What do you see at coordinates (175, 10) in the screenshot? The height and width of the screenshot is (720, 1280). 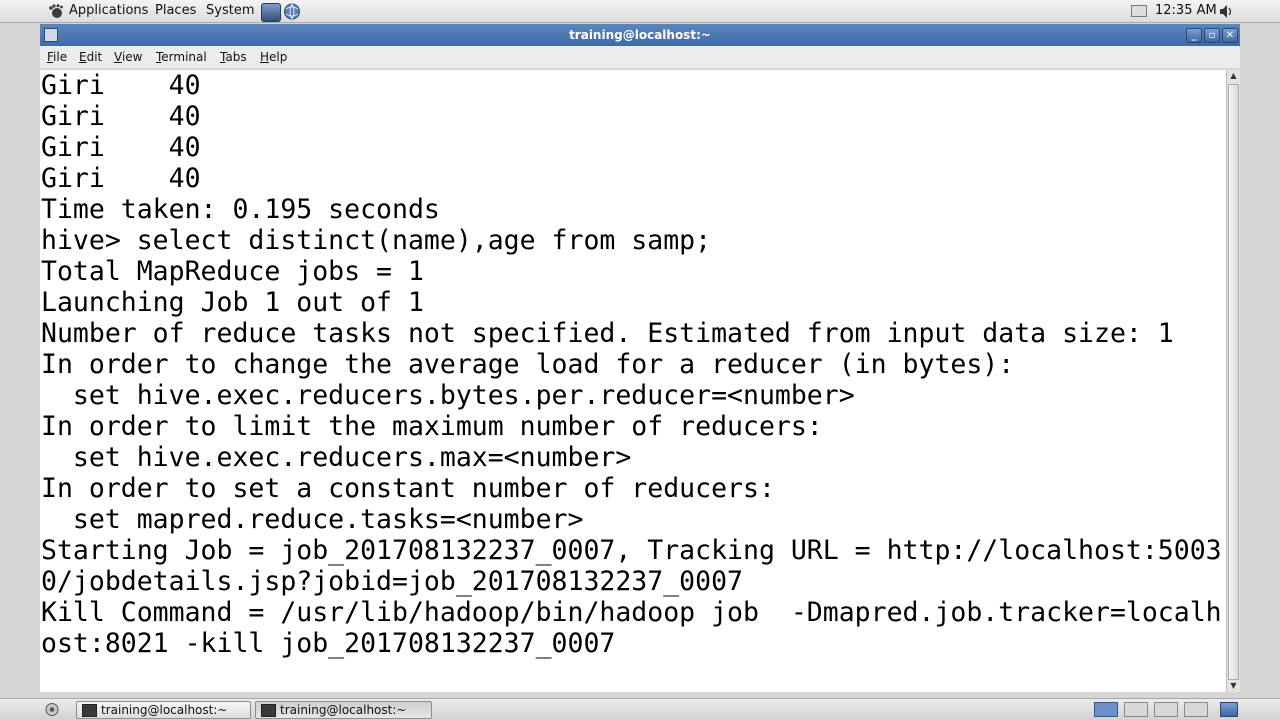 I see `places-menu: Places` at bounding box center [175, 10].